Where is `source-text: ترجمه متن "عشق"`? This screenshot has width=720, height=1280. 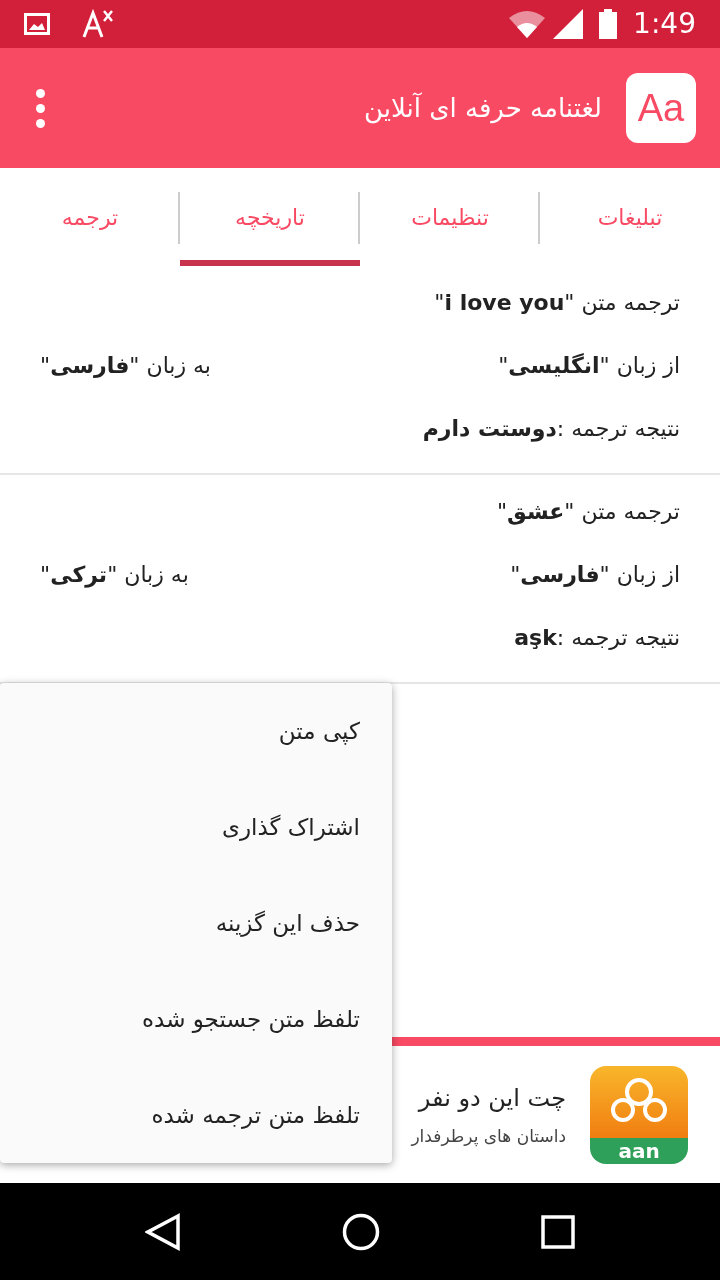
source-text: ترجمه متن "عشق" is located at coordinates (587, 512).